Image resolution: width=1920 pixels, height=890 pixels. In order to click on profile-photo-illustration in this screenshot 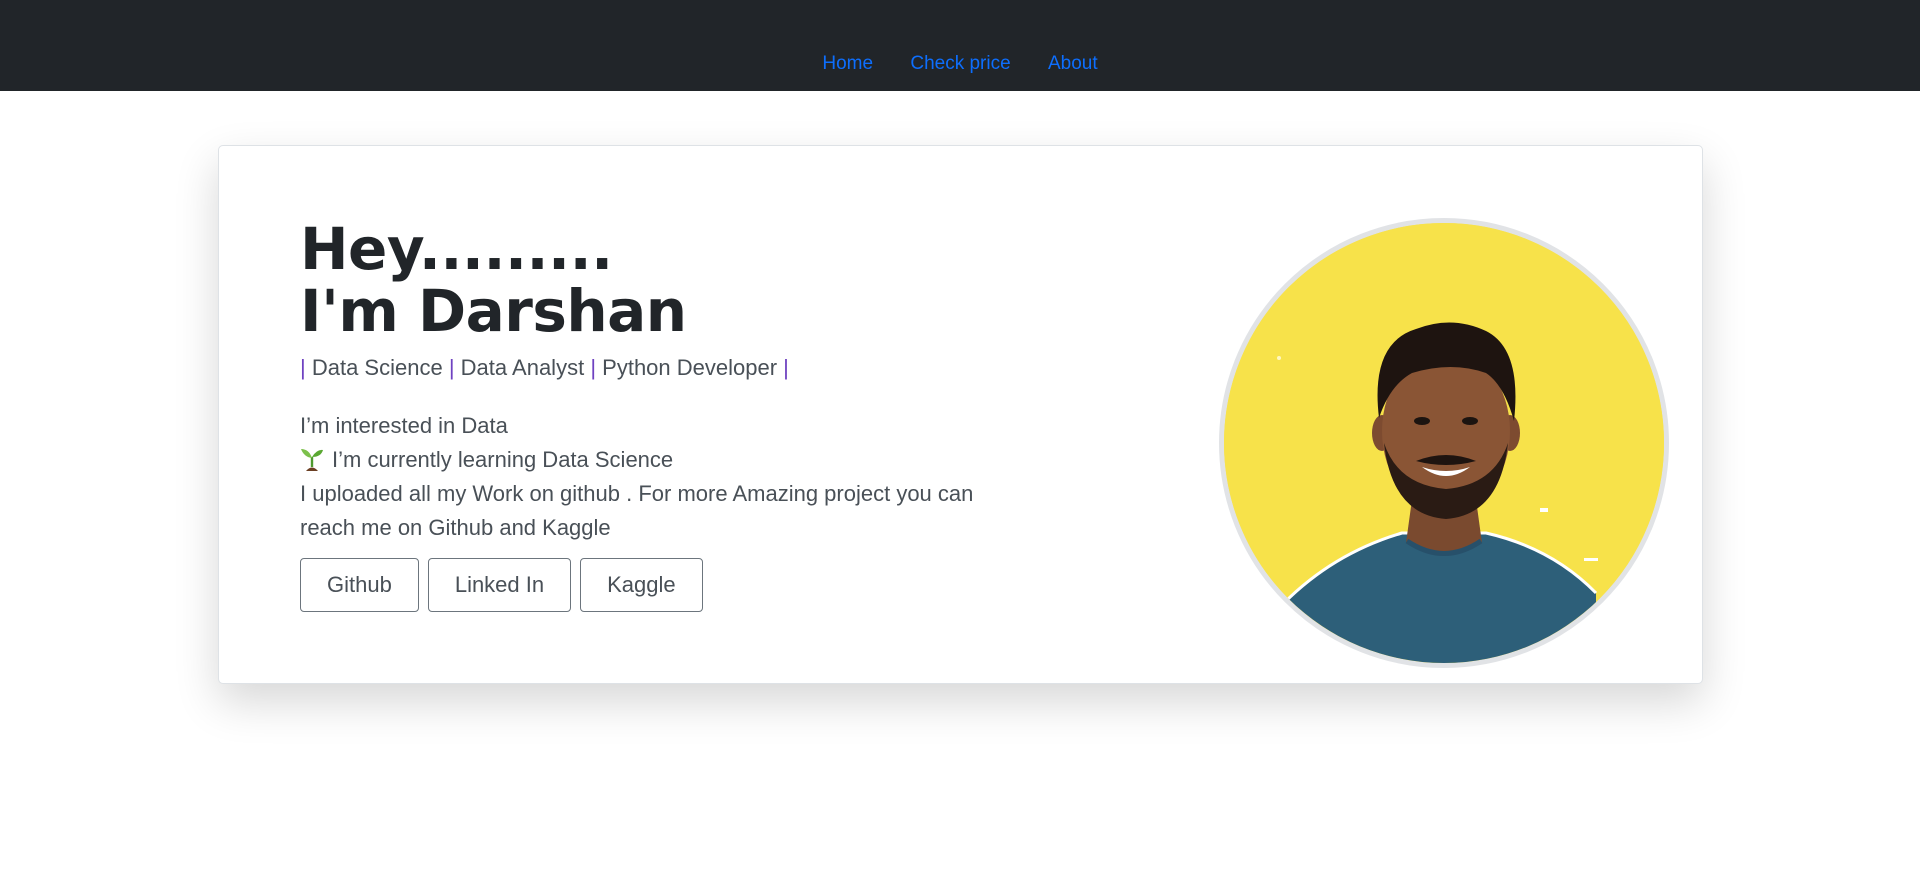, I will do `click(1444, 443)`.